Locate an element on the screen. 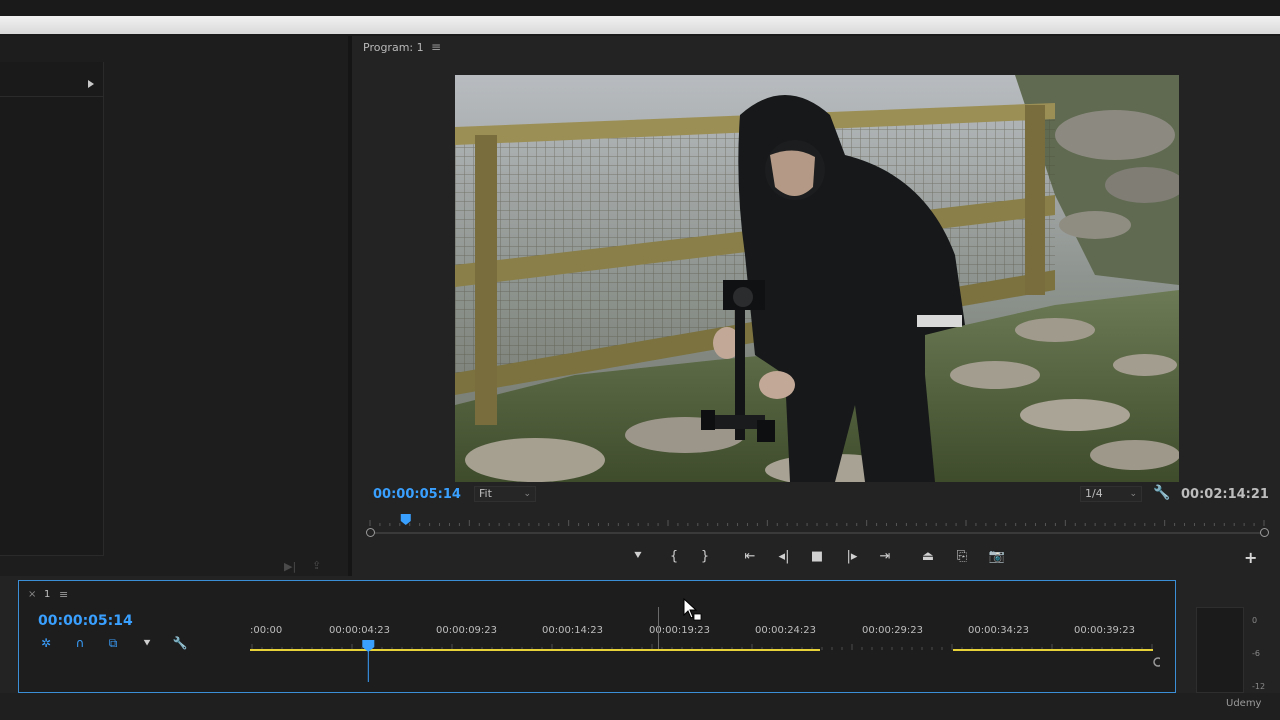  sequence-tab: 1 is located at coordinates (47, 594).